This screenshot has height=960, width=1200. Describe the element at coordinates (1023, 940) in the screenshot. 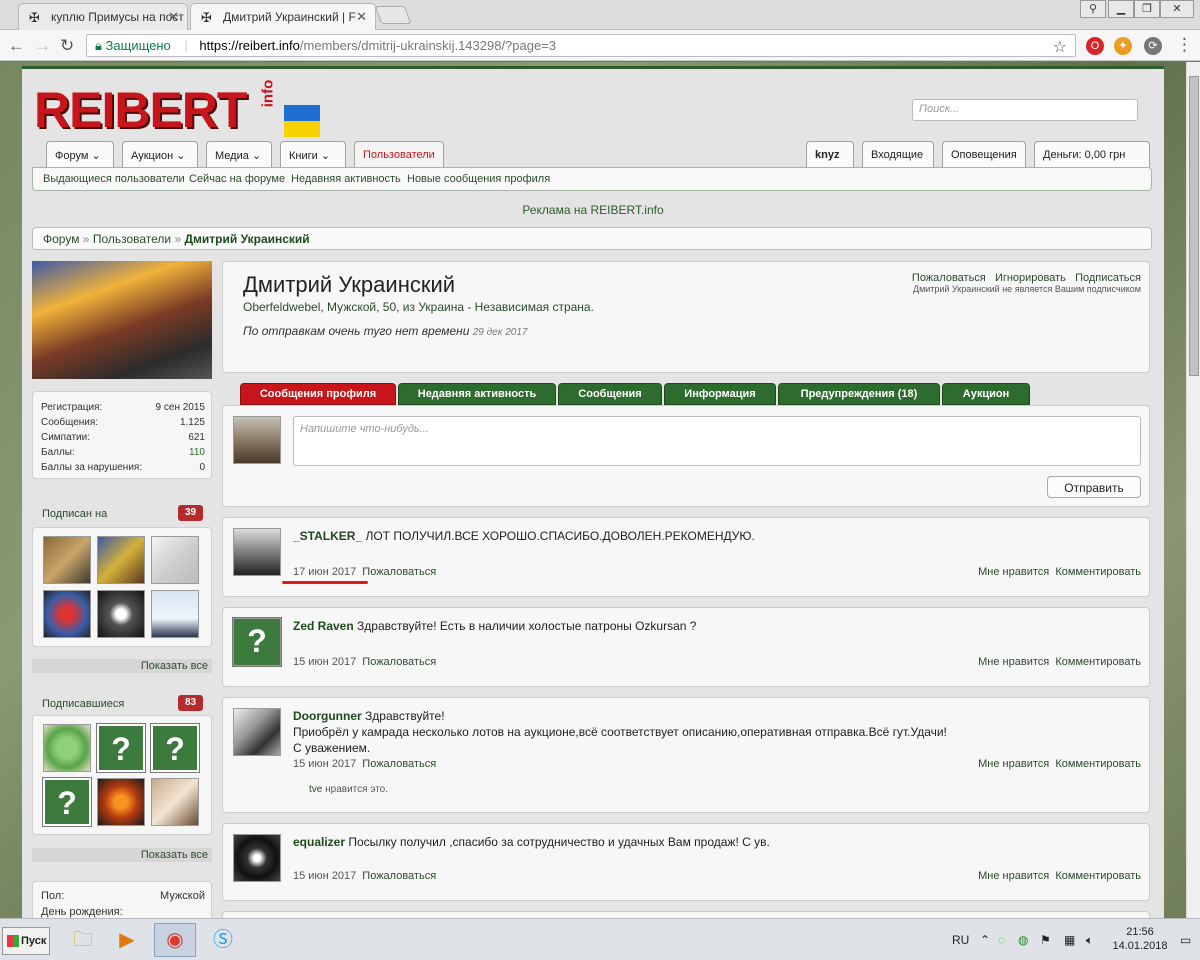

I see `tray-app-icon: ◍` at that location.